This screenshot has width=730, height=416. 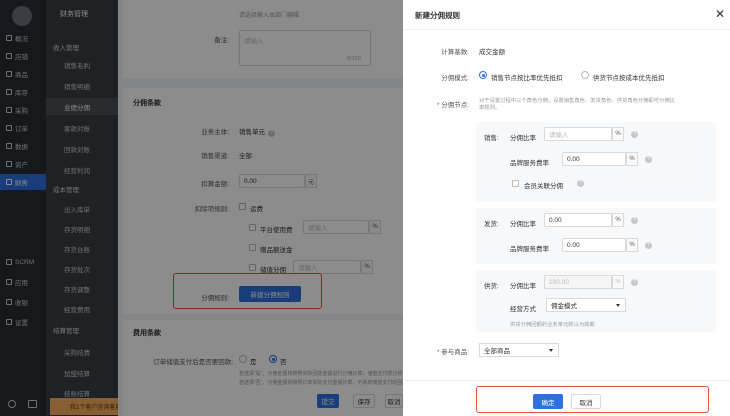 I want to click on mode-opt-2: 供货节点按成本优先抵扣, so click(x=629, y=78).